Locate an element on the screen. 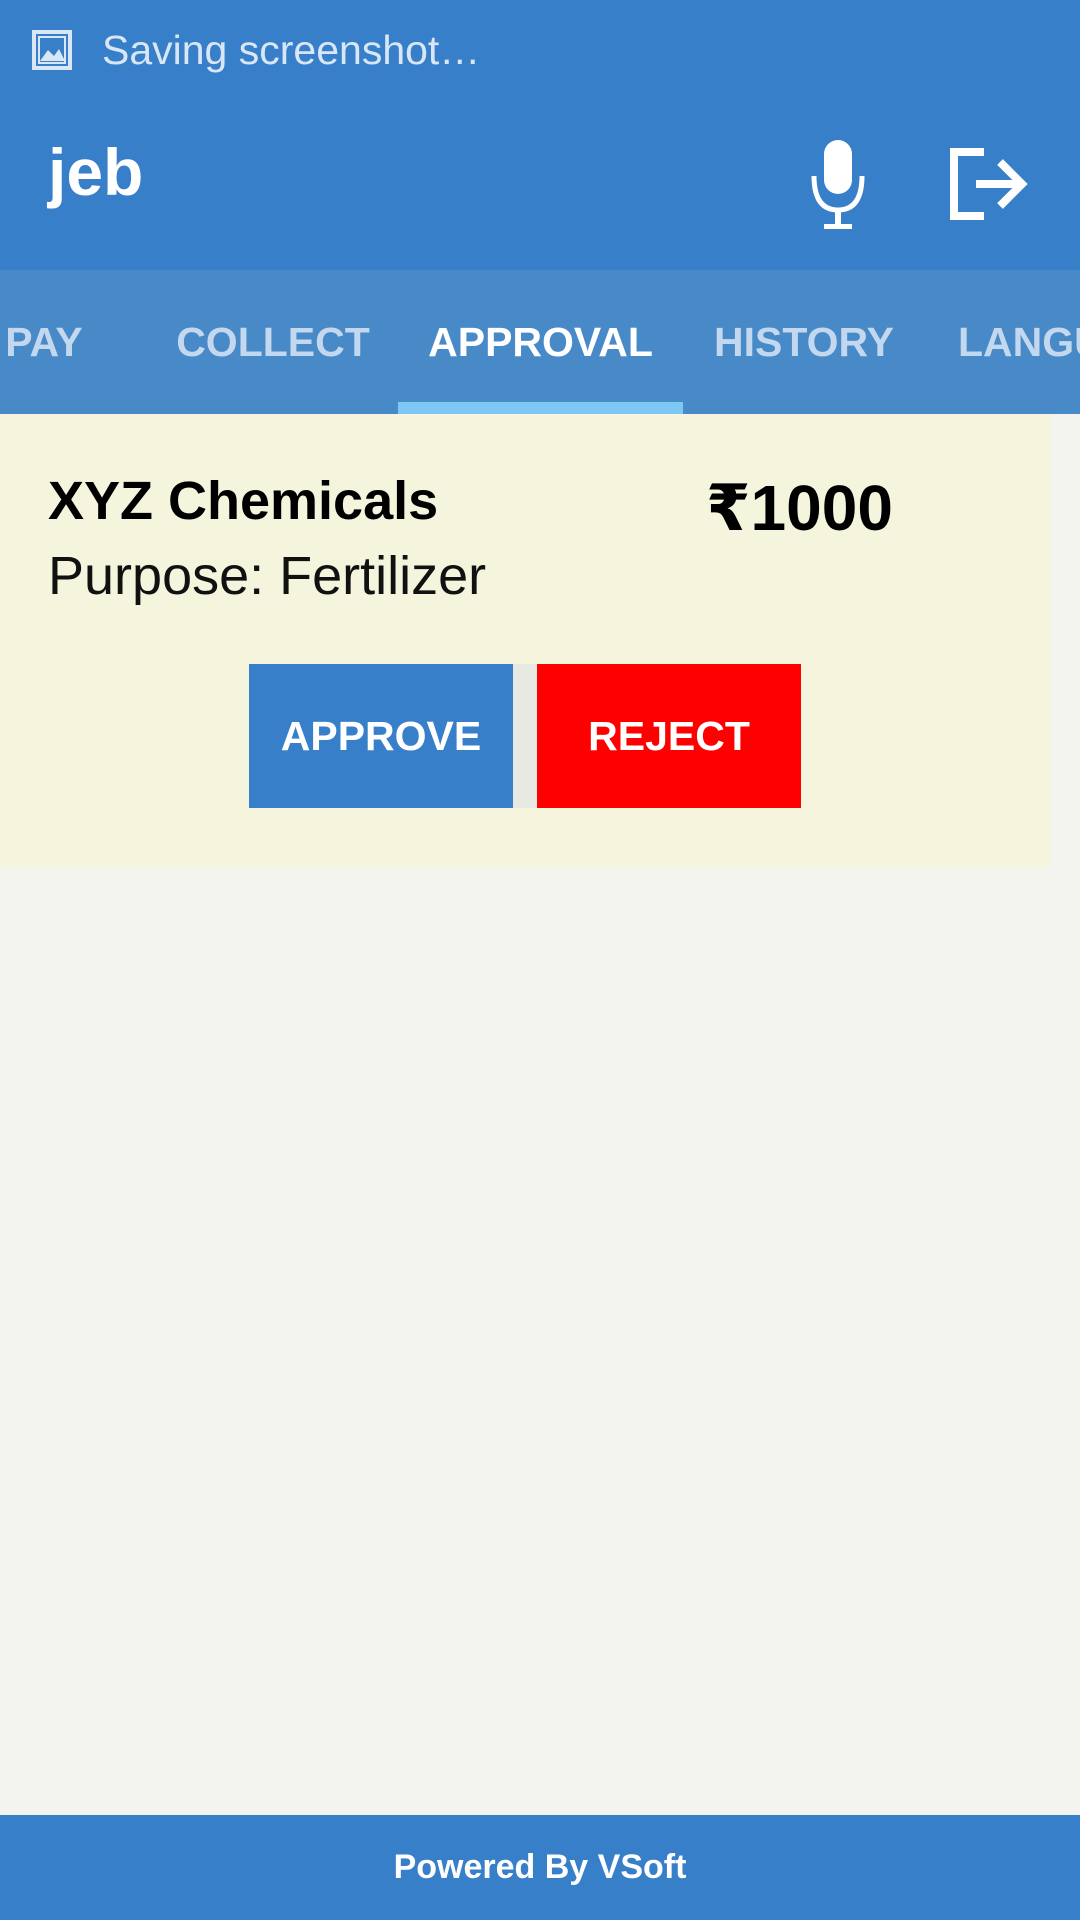 The height and width of the screenshot is (1920, 1080). active-tab-indicator is located at coordinates (540, 408).